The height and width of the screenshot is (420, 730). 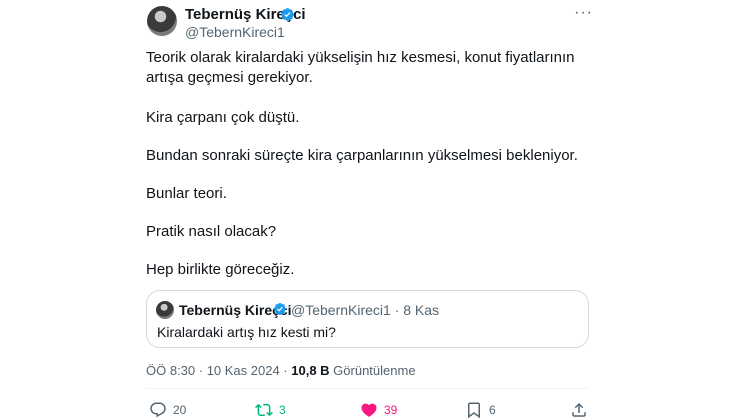 I want to click on tweet-text-line-4: Bunlar teori., so click(x=186, y=193).